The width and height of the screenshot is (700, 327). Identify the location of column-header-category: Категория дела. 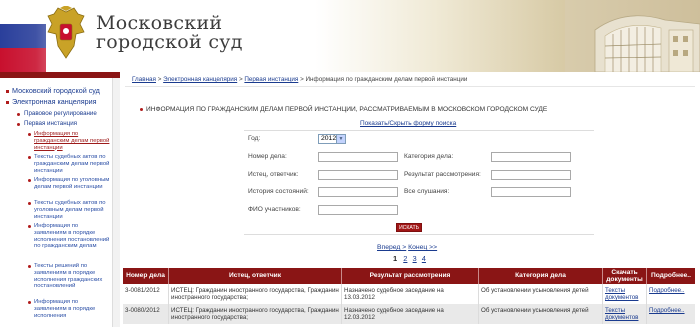
(541, 276).